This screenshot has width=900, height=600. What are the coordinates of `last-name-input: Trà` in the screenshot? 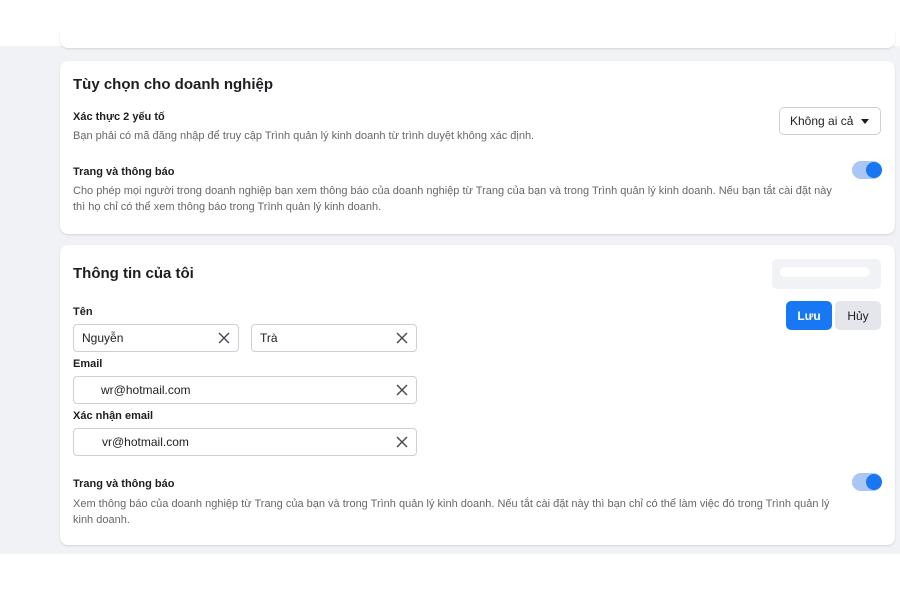 It's located at (334, 338).